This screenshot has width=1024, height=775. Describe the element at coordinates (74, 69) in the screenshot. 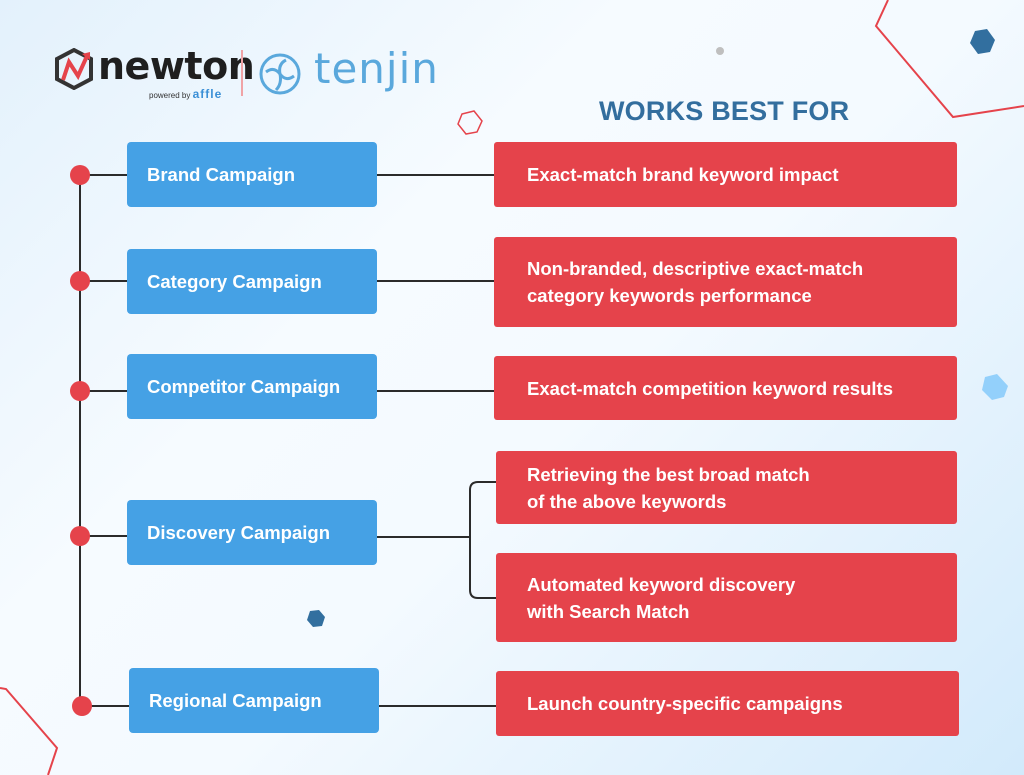

I see `newton-logo-icon` at that location.